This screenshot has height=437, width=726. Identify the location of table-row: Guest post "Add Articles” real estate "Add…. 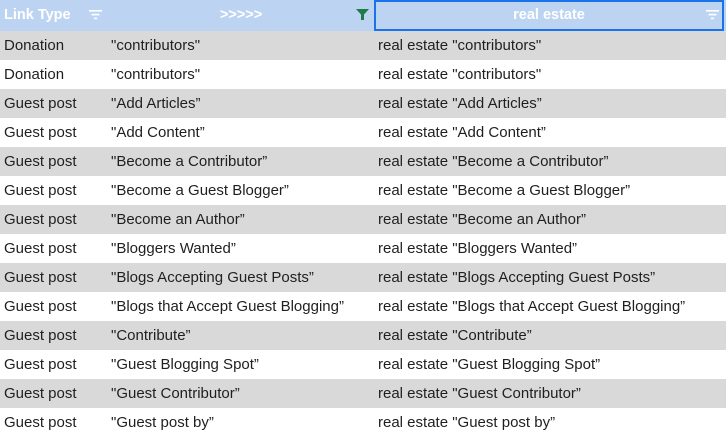
(363, 103).